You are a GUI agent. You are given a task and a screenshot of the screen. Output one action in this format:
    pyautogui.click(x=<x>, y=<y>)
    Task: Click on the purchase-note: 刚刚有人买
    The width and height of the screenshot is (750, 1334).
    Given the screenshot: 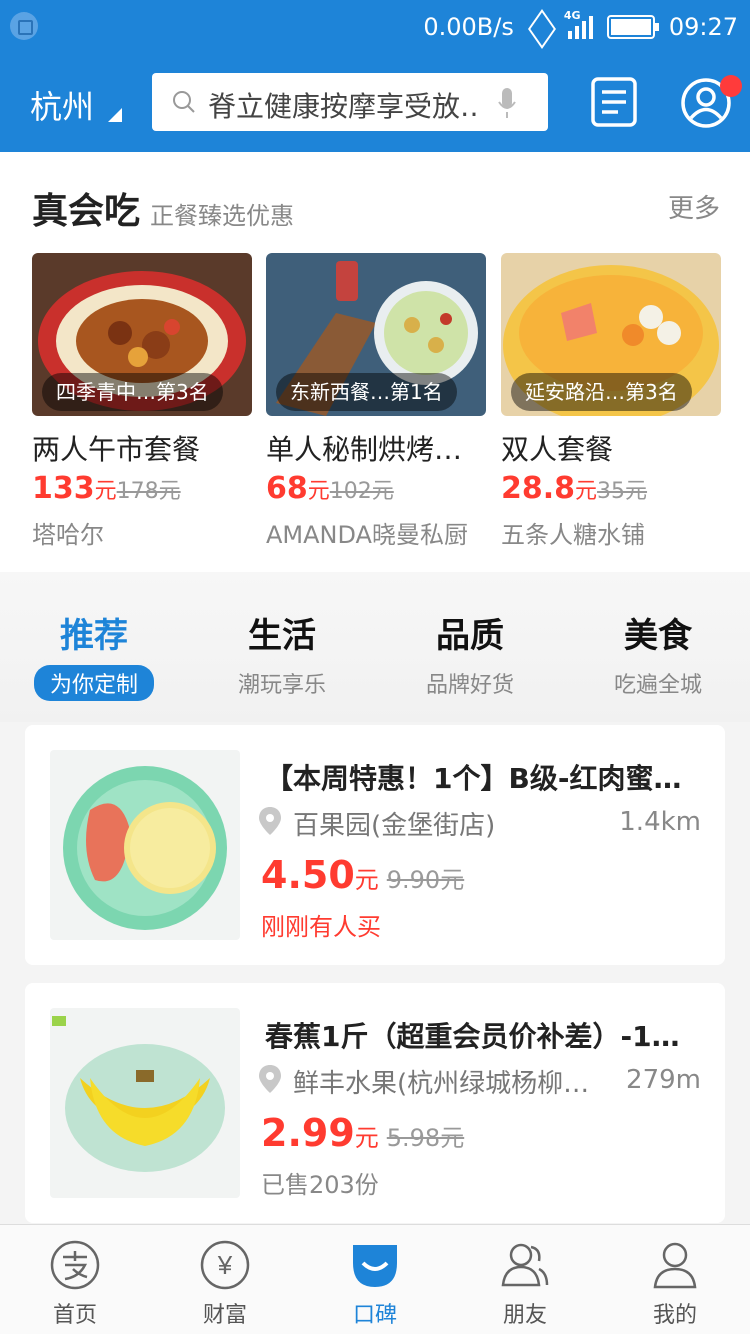 What is the action you would take?
    pyautogui.click(x=321, y=927)
    